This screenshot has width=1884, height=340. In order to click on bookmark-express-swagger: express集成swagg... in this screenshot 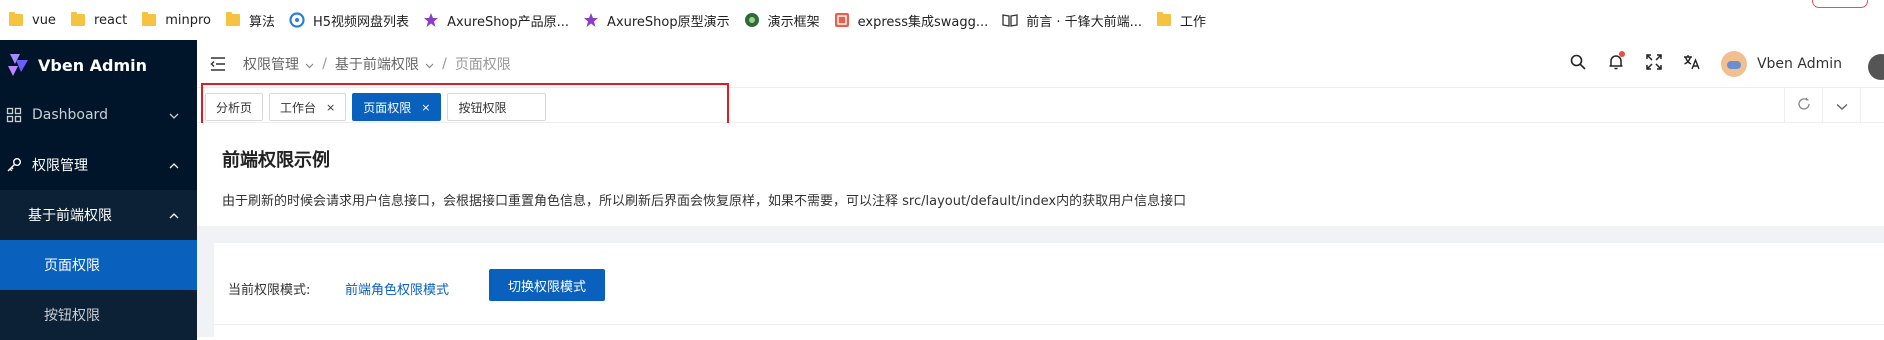, I will do `click(914, 20)`.